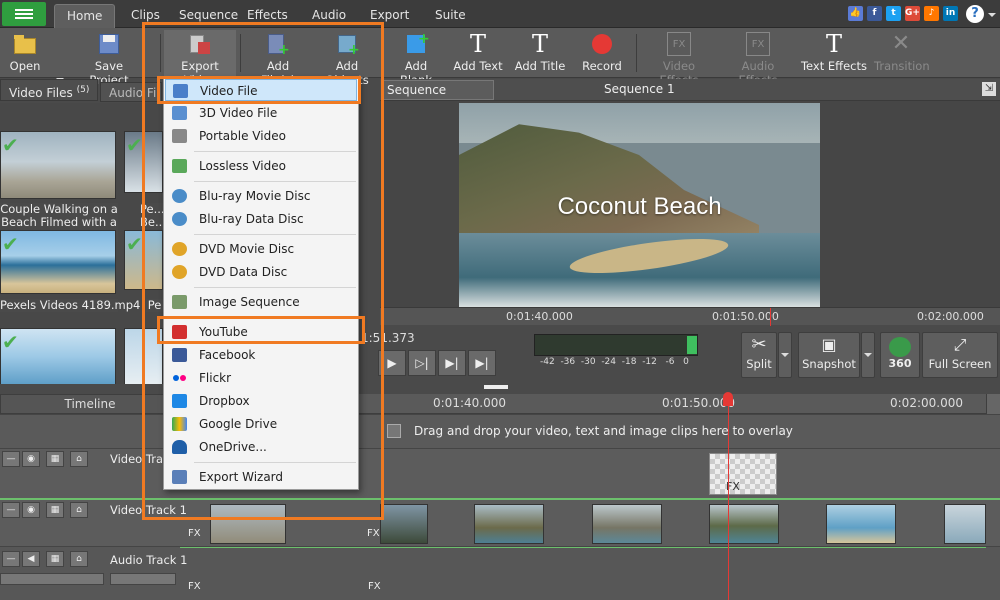 The image size is (1000, 600). I want to click on split-dropdown-button, so click(785, 355).